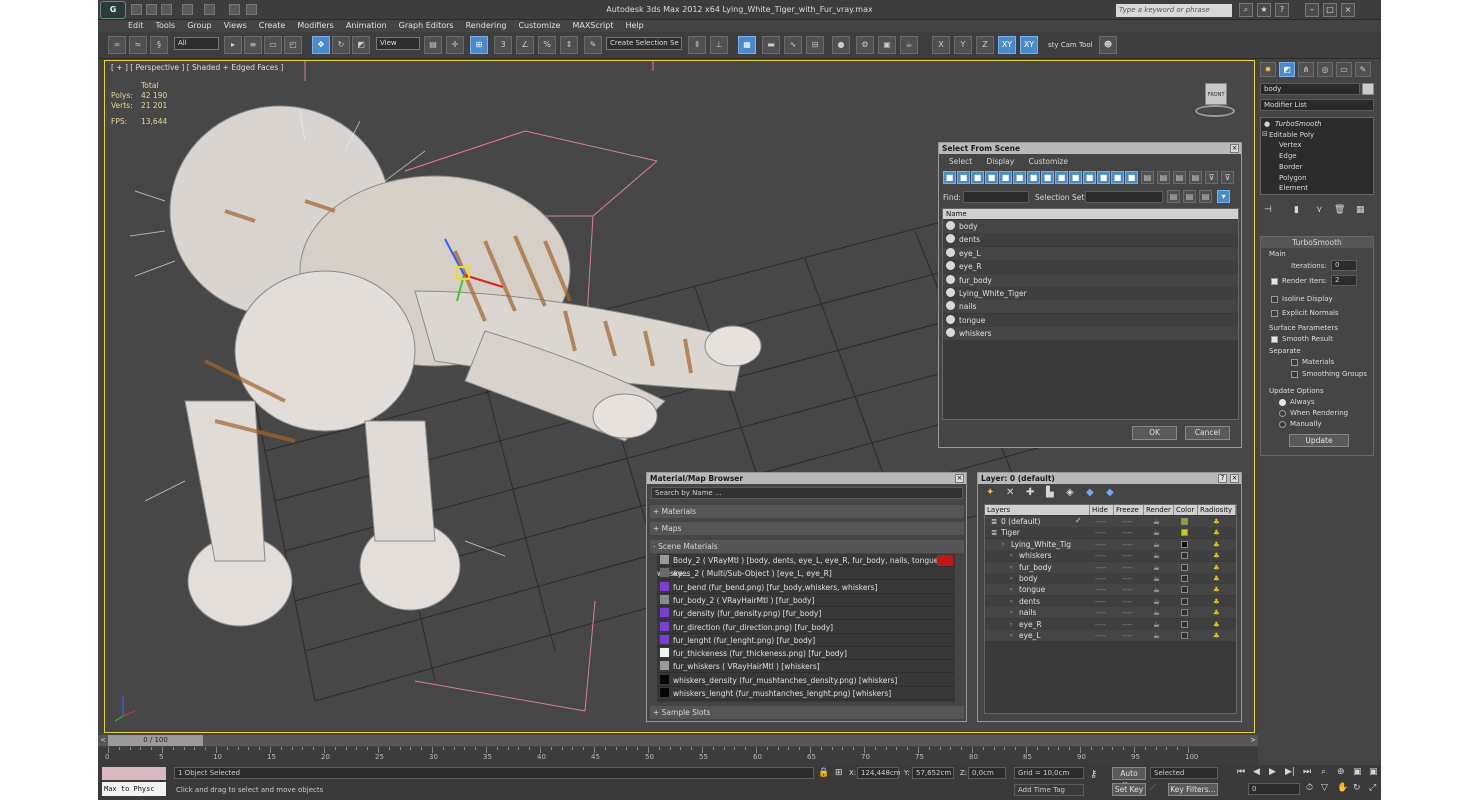 This screenshot has height=800, width=1480. What do you see at coordinates (963, 45) in the screenshot?
I see `axis-y-button: Y` at bounding box center [963, 45].